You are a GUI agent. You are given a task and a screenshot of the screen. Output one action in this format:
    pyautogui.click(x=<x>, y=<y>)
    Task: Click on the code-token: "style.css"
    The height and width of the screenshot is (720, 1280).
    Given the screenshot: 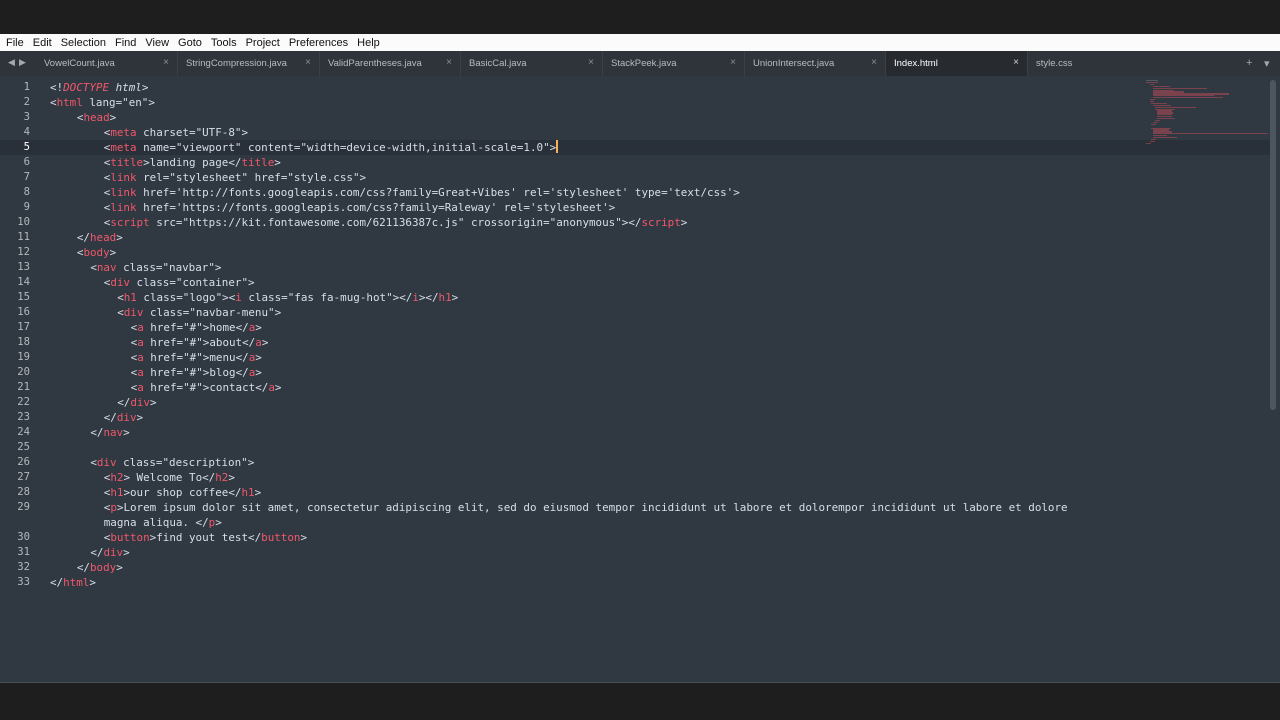 What is the action you would take?
    pyautogui.click(x=323, y=177)
    